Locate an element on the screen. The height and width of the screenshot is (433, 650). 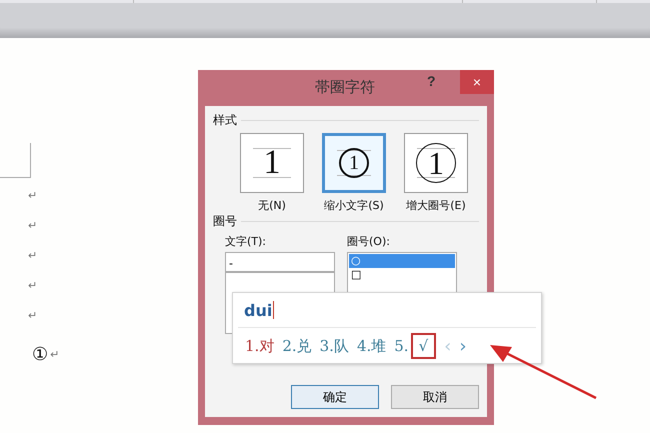
candidate-item: 5. is located at coordinates (401, 346).